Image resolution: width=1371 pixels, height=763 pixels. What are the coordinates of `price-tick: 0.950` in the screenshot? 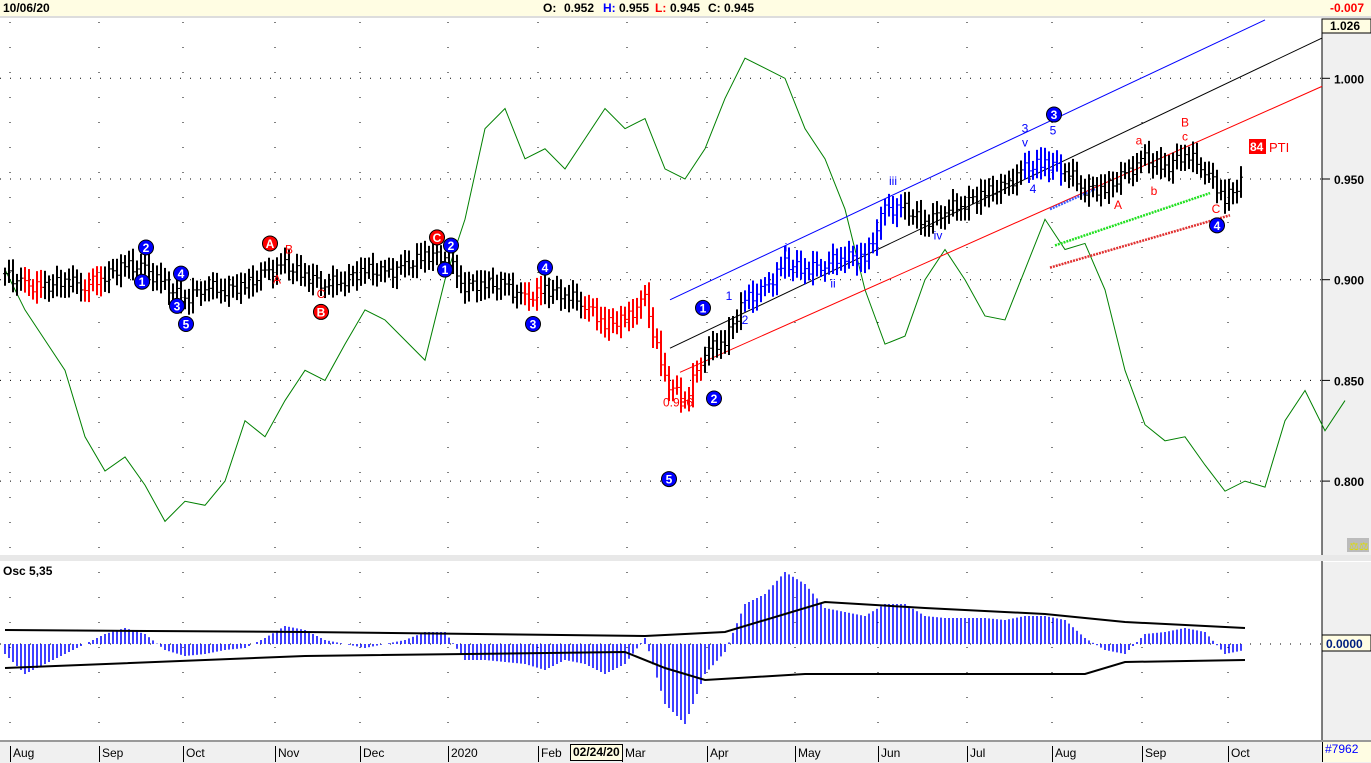 It's located at (1349, 180).